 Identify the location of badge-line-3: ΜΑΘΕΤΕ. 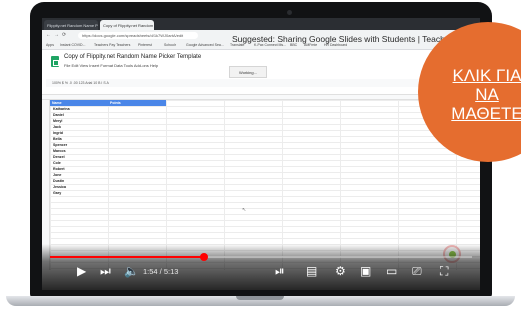
(486, 113).